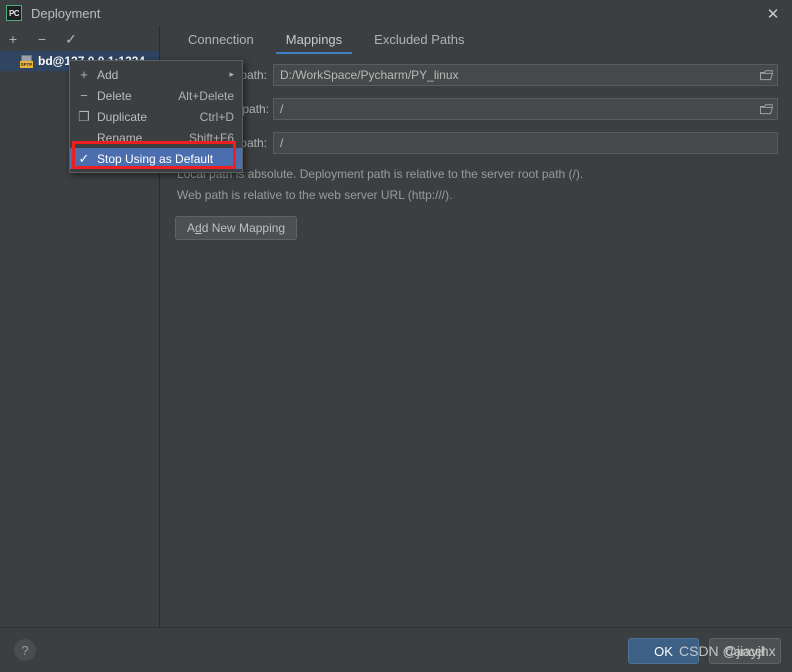 This screenshot has width=792, height=672. I want to click on web-path-field, so click(525, 143).